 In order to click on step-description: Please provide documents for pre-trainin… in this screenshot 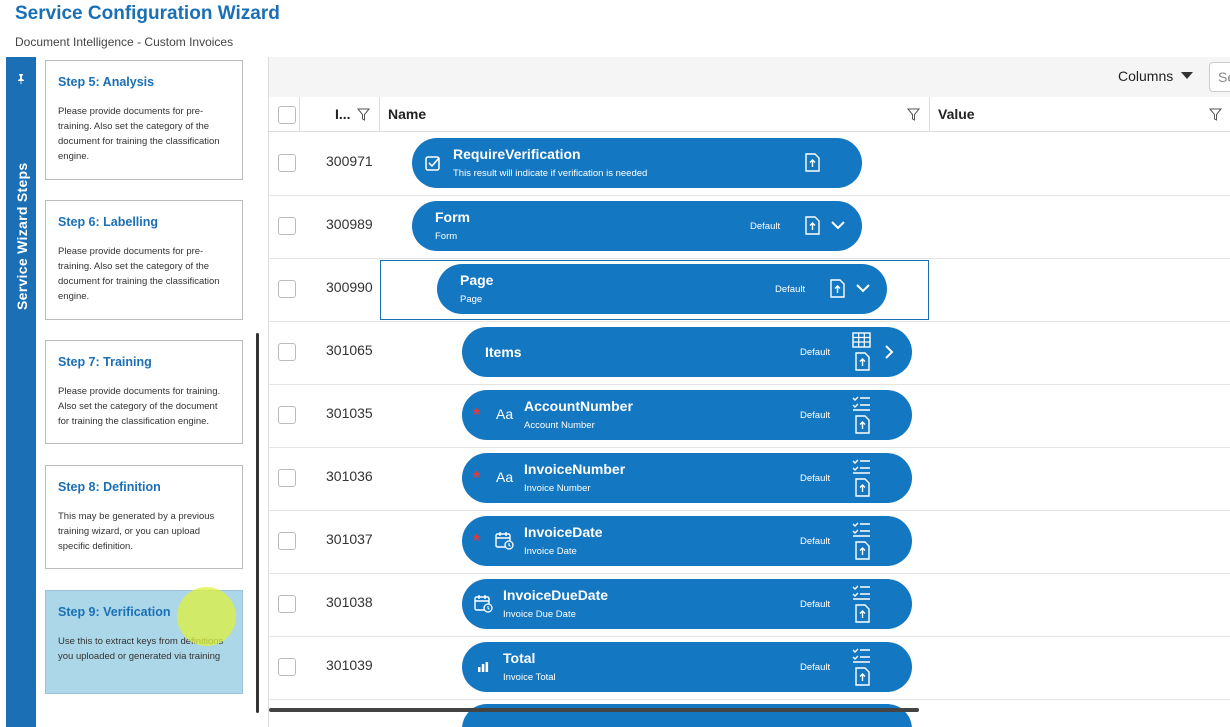, I will do `click(139, 134)`.